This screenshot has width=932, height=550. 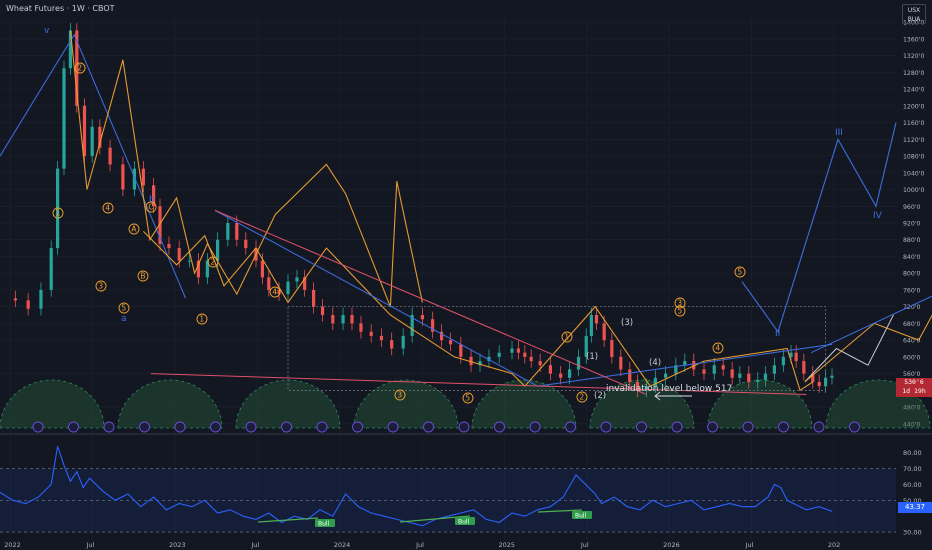 What do you see at coordinates (100, 286) in the screenshot?
I see `wave-label: 3` at bounding box center [100, 286].